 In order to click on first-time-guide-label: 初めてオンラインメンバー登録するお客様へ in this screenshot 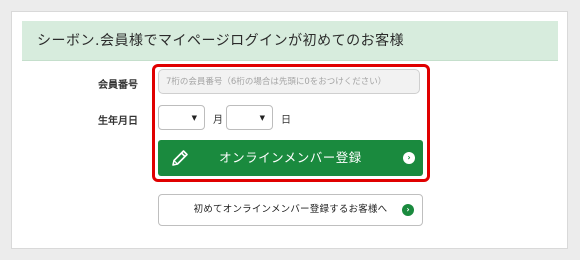, I will do `click(290, 209)`.